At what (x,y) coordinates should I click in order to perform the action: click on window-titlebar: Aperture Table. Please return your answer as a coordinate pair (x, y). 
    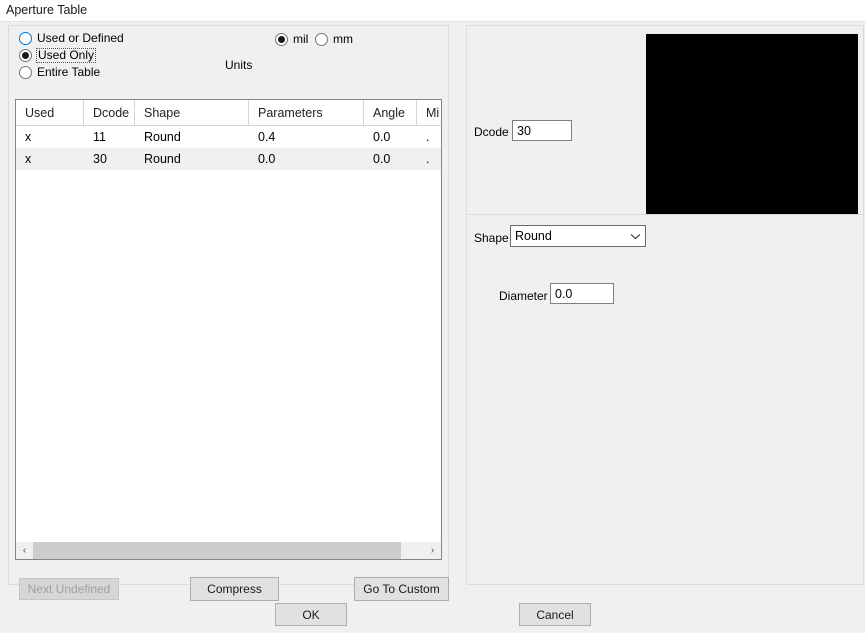
    Looking at the image, I should click on (432, 11).